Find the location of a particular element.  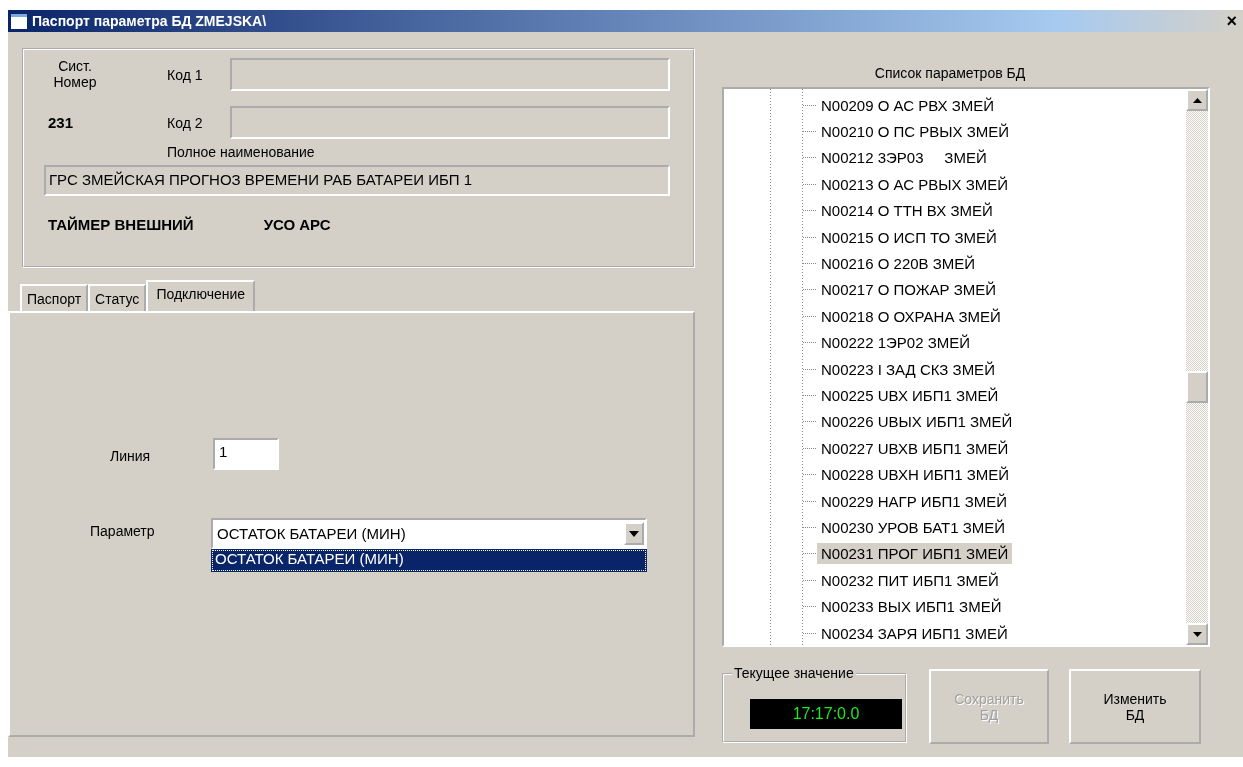

scroll-up-icon is located at coordinates (1197, 100).